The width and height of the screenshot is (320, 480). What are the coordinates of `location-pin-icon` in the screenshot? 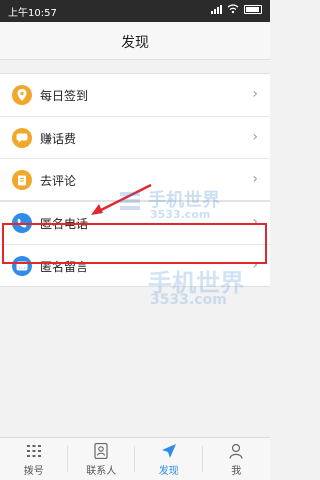 It's located at (22, 95).